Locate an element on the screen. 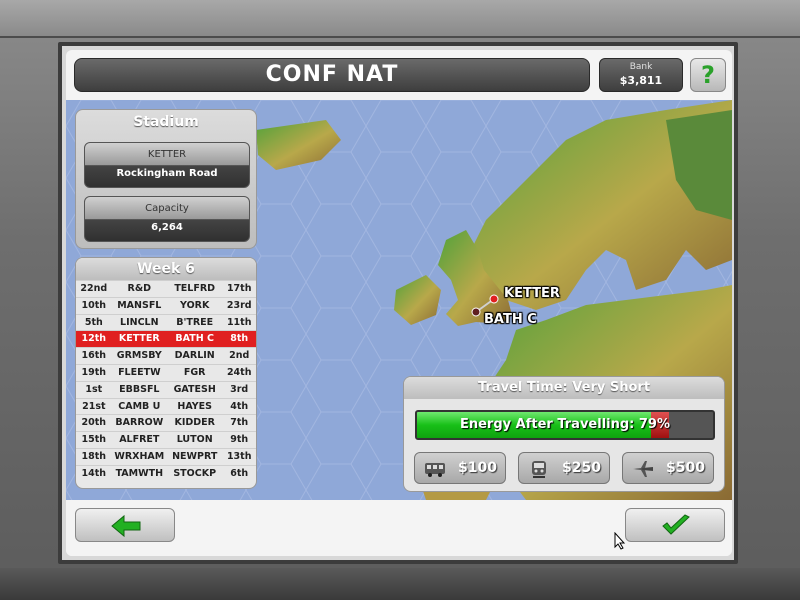 The height and width of the screenshot is (600, 800). stadium-name-box: KETTER Rockingham Road is located at coordinates (167, 165).